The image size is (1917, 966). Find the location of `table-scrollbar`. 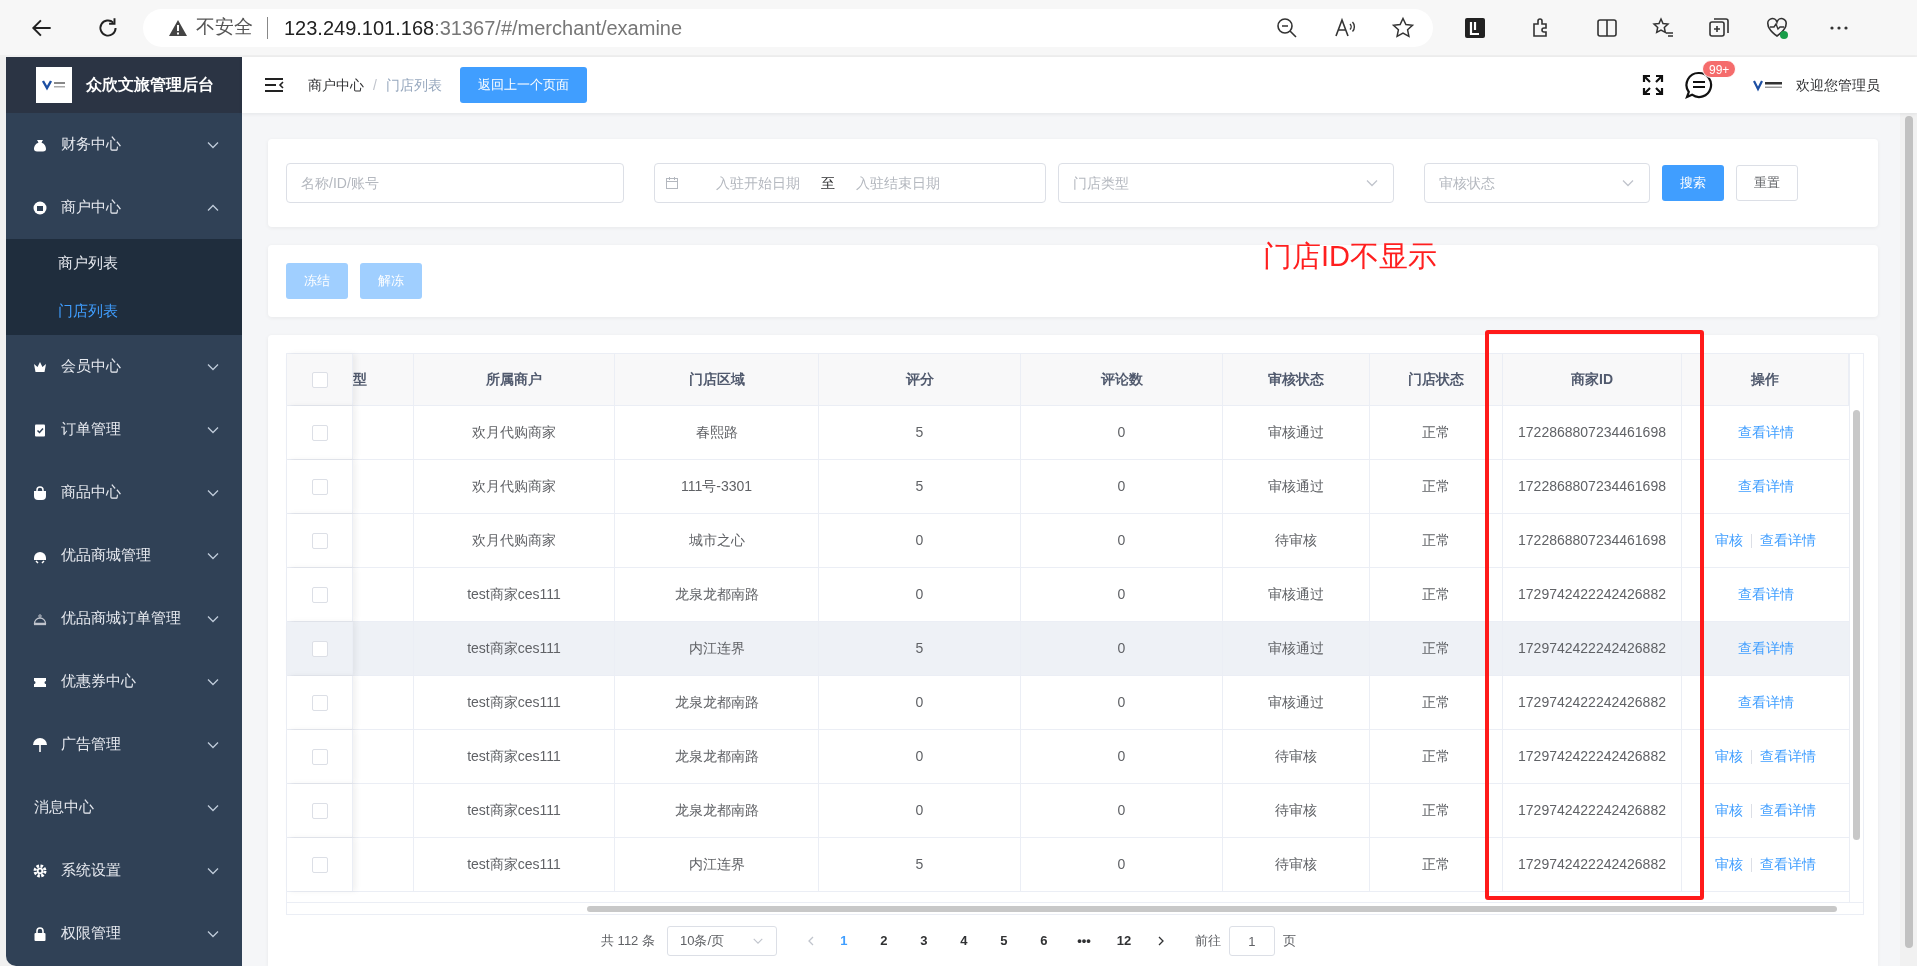

table-scrollbar is located at coordinates (1856, 628).